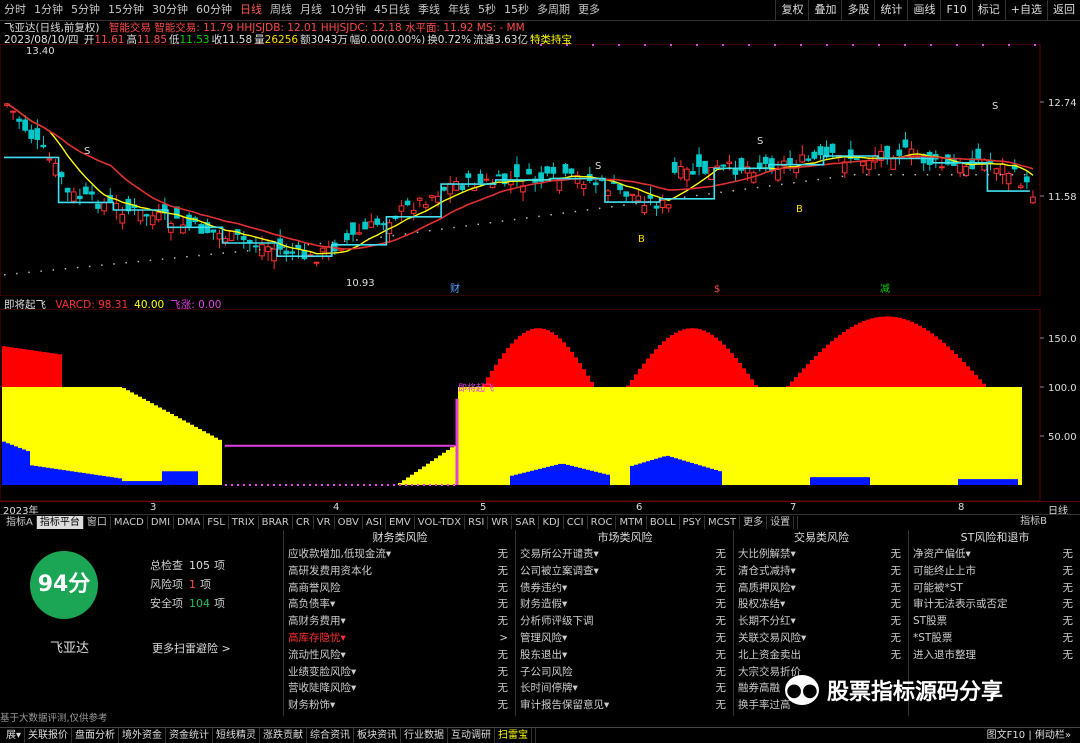  I want to click on toolbar-button: 叠加, so click(824, 10).